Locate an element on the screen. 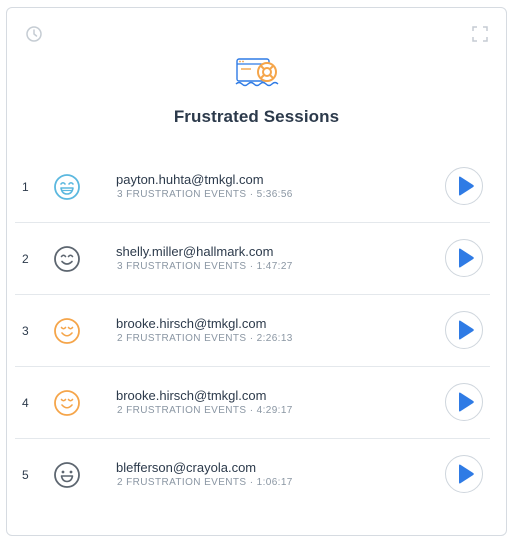  session-email: payton.huhta@tmkgl.com is located at coordinates (190, 179).